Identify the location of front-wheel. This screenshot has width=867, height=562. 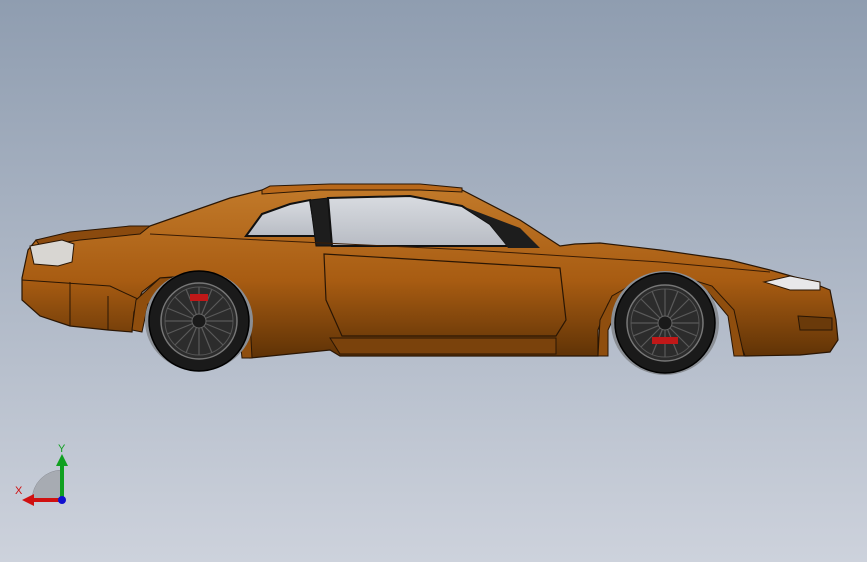
(665, 323).